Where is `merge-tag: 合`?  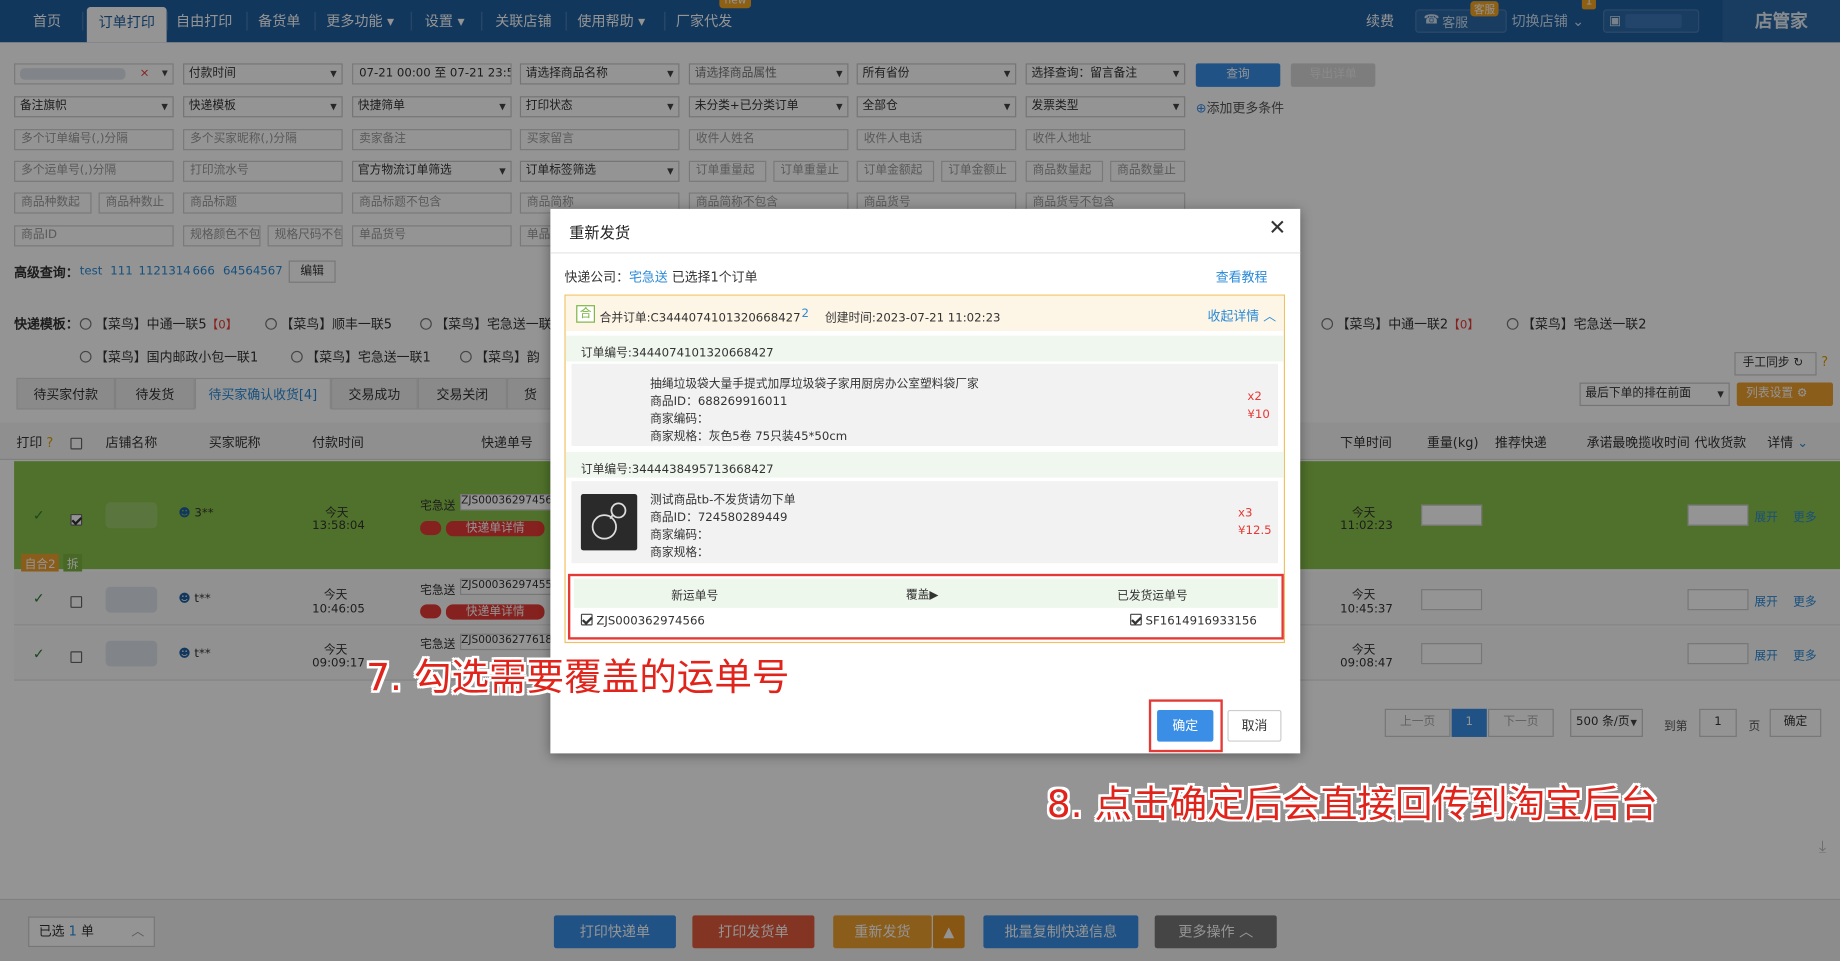 merge-tag: 合 is located at coordinates (585, 314).